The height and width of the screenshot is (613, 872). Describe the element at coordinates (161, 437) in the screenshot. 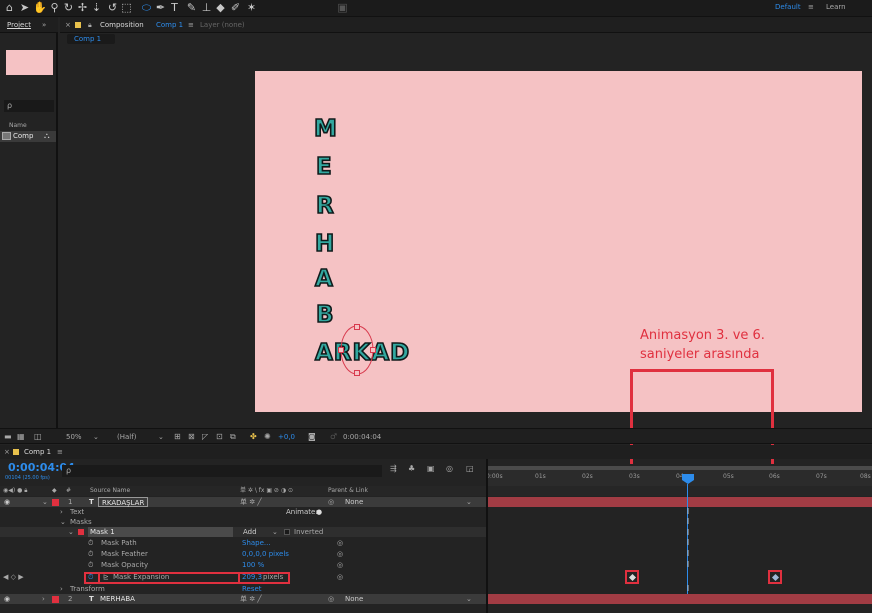

I see `resolution-chevron-icon: ⌄` at that location.